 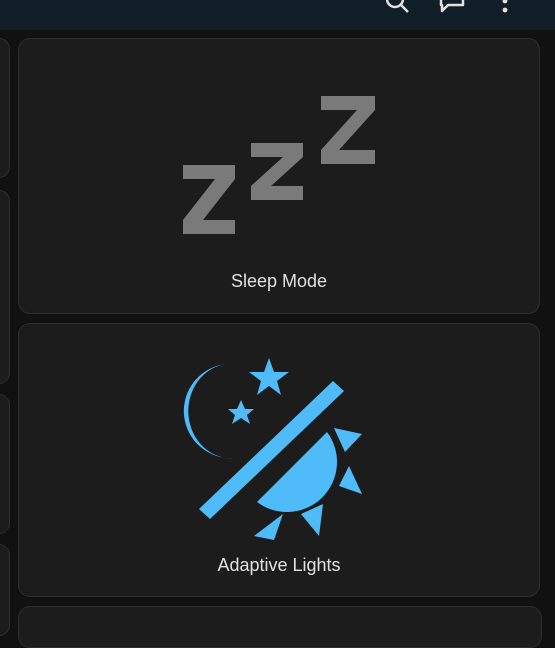 I want to click on top-app-bar, so click(x=277, y=15).